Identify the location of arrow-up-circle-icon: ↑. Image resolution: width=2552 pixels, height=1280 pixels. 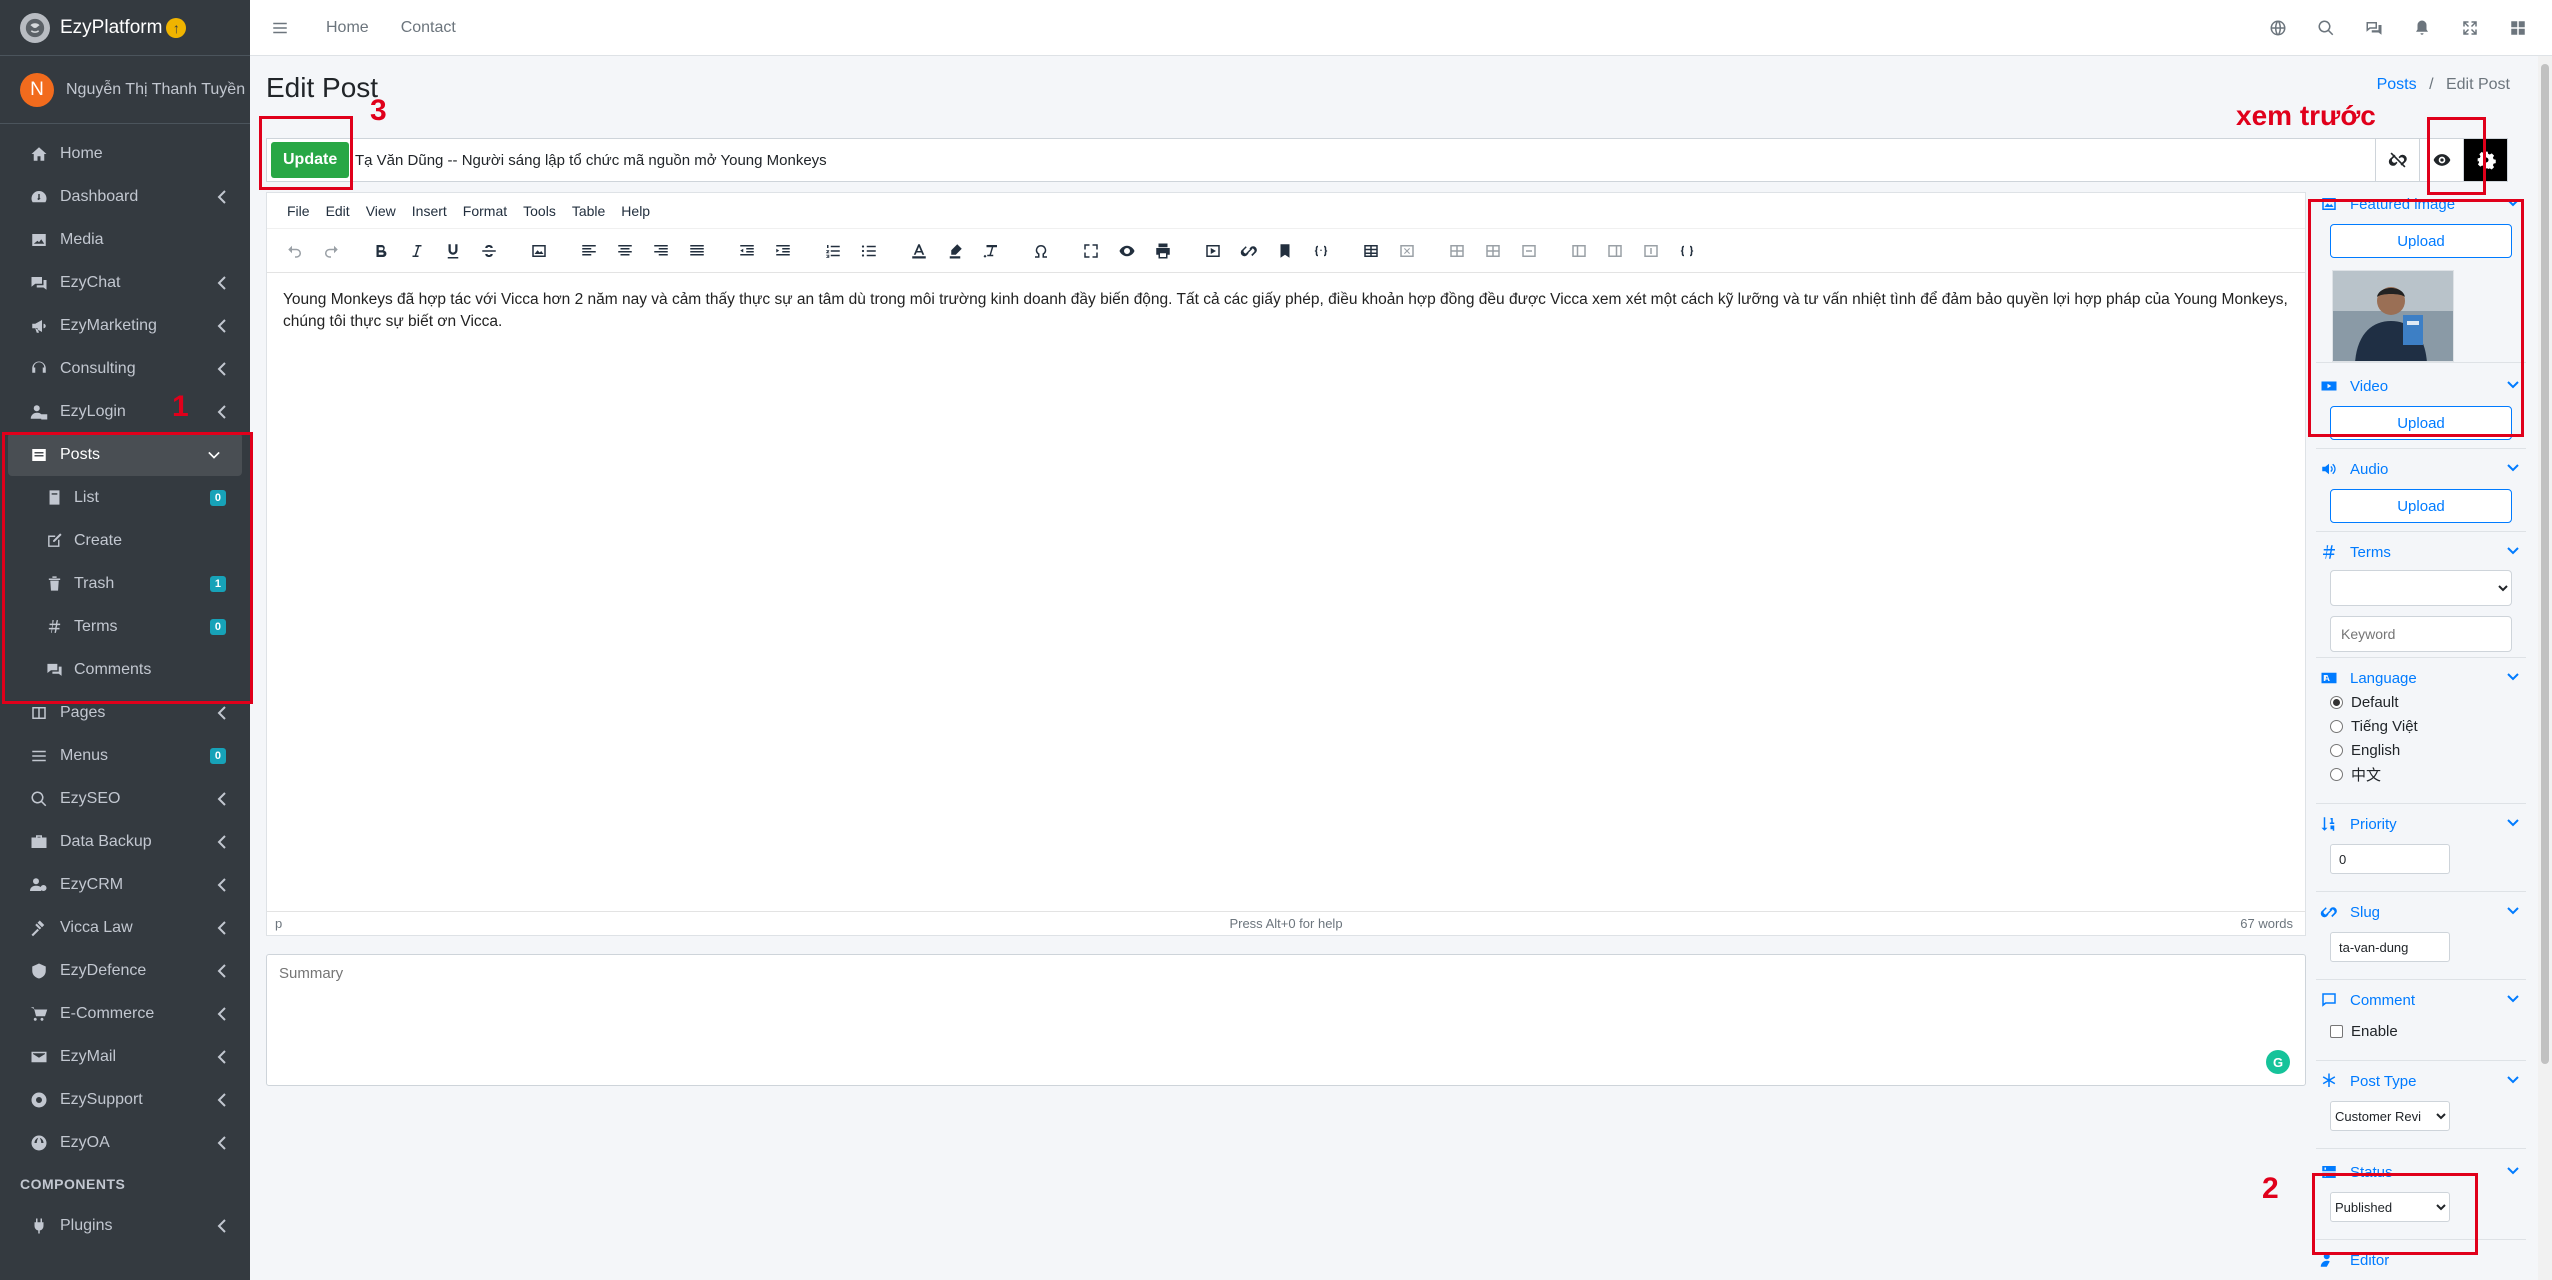
(176, 27).